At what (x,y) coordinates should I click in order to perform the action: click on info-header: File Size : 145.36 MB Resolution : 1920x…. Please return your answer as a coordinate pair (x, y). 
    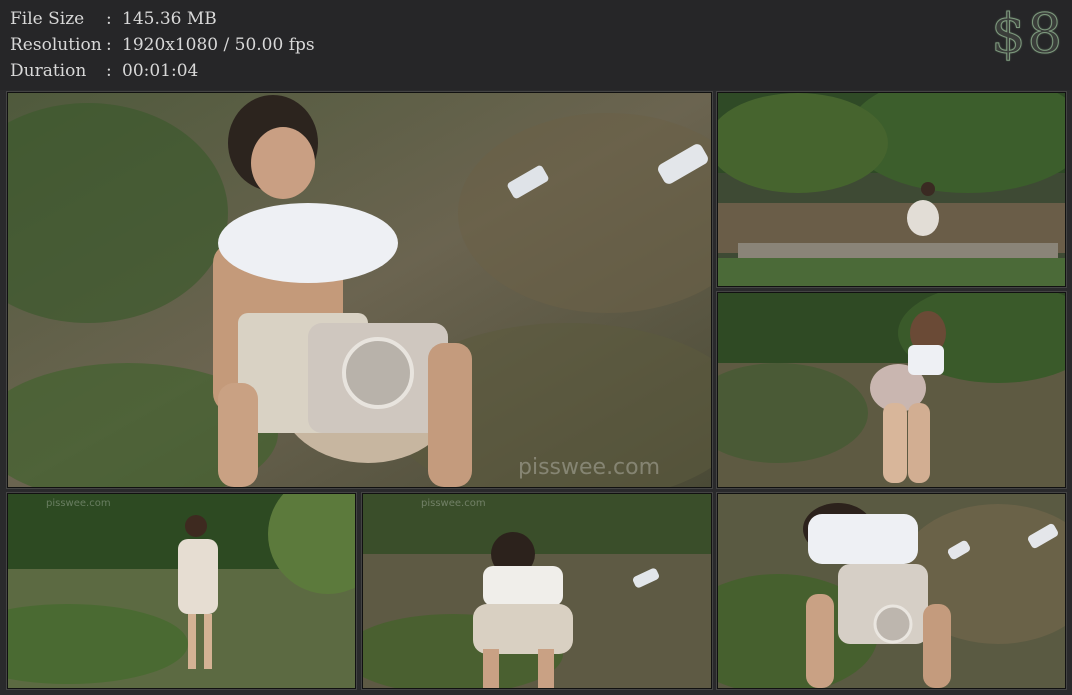
    Looking at the image, I should click on (536, 45).